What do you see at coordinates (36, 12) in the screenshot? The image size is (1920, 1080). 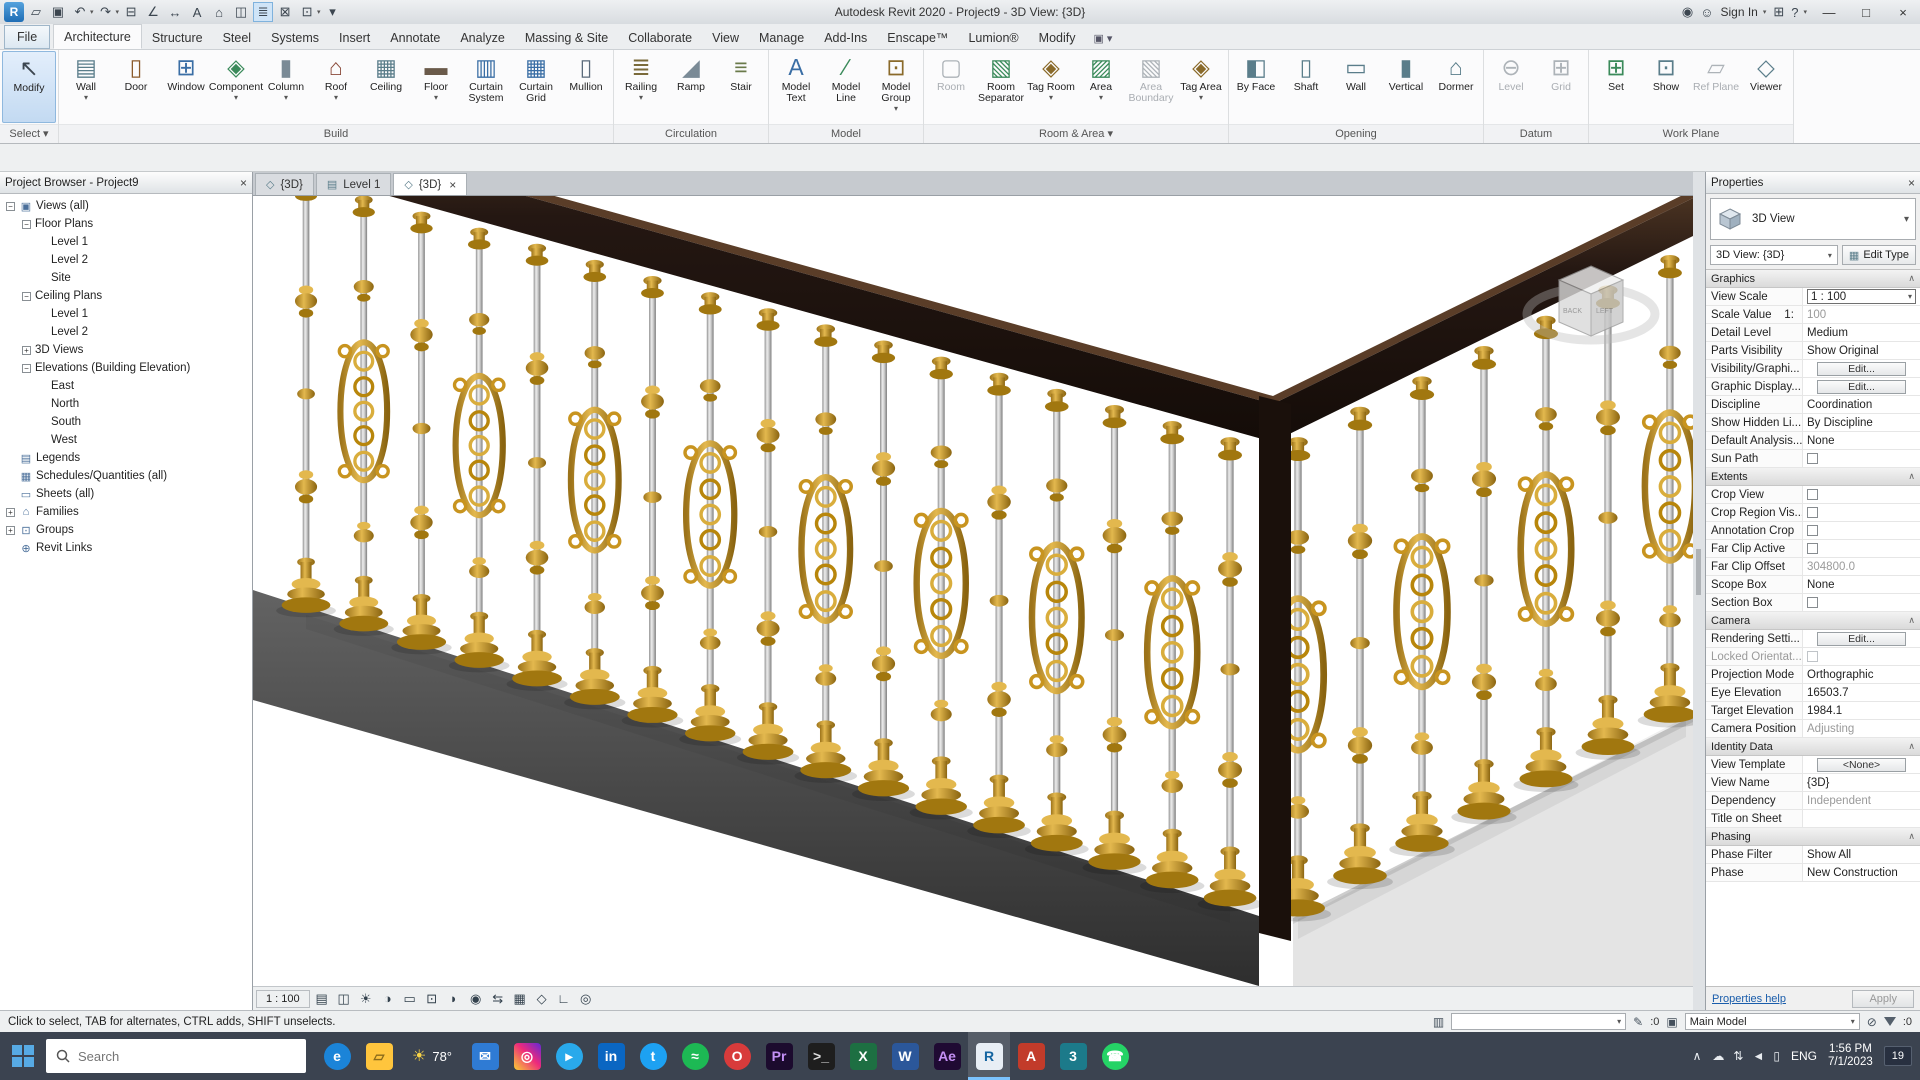 I see `open-file-button: ▱` at bounding box center [36, 12].